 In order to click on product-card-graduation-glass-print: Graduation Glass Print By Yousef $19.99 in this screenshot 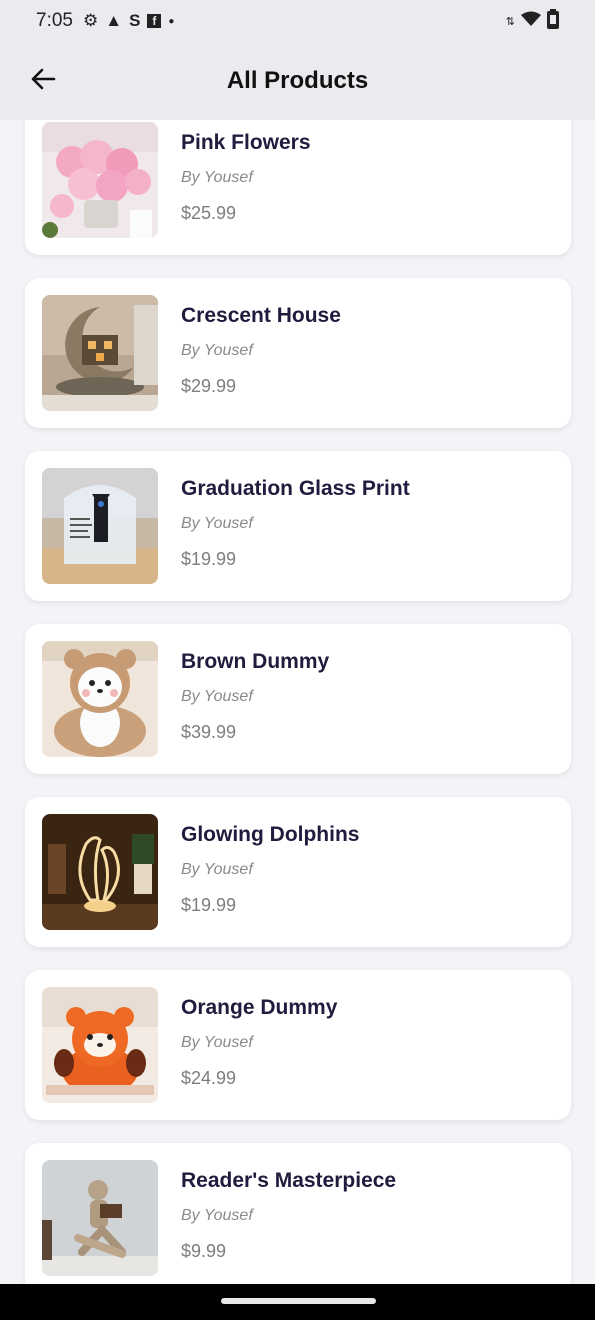, I will do `click(298, 526)`.